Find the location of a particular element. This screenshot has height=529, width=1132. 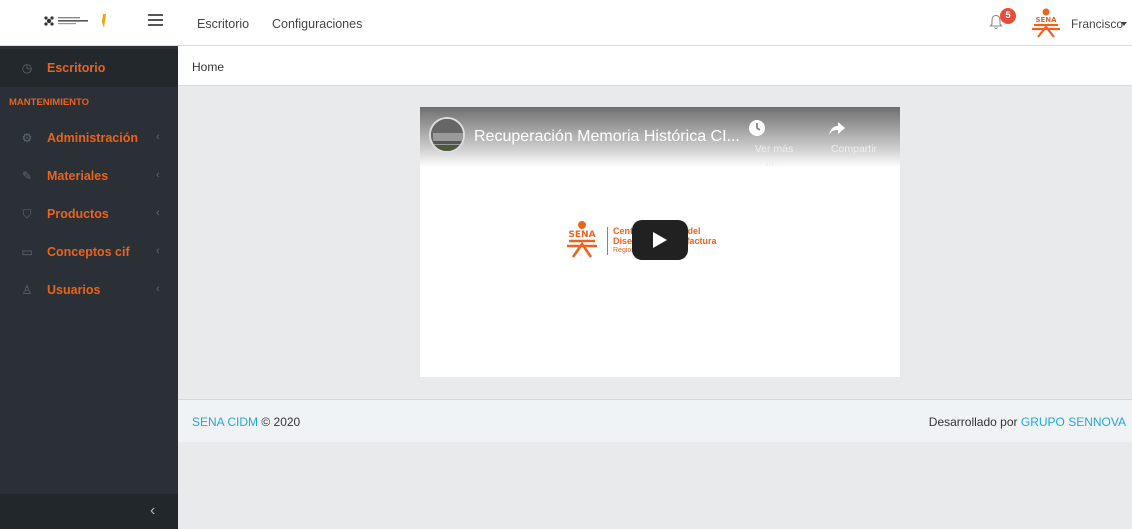

notification-badge: 5 is located at coordinates (1008, 16).